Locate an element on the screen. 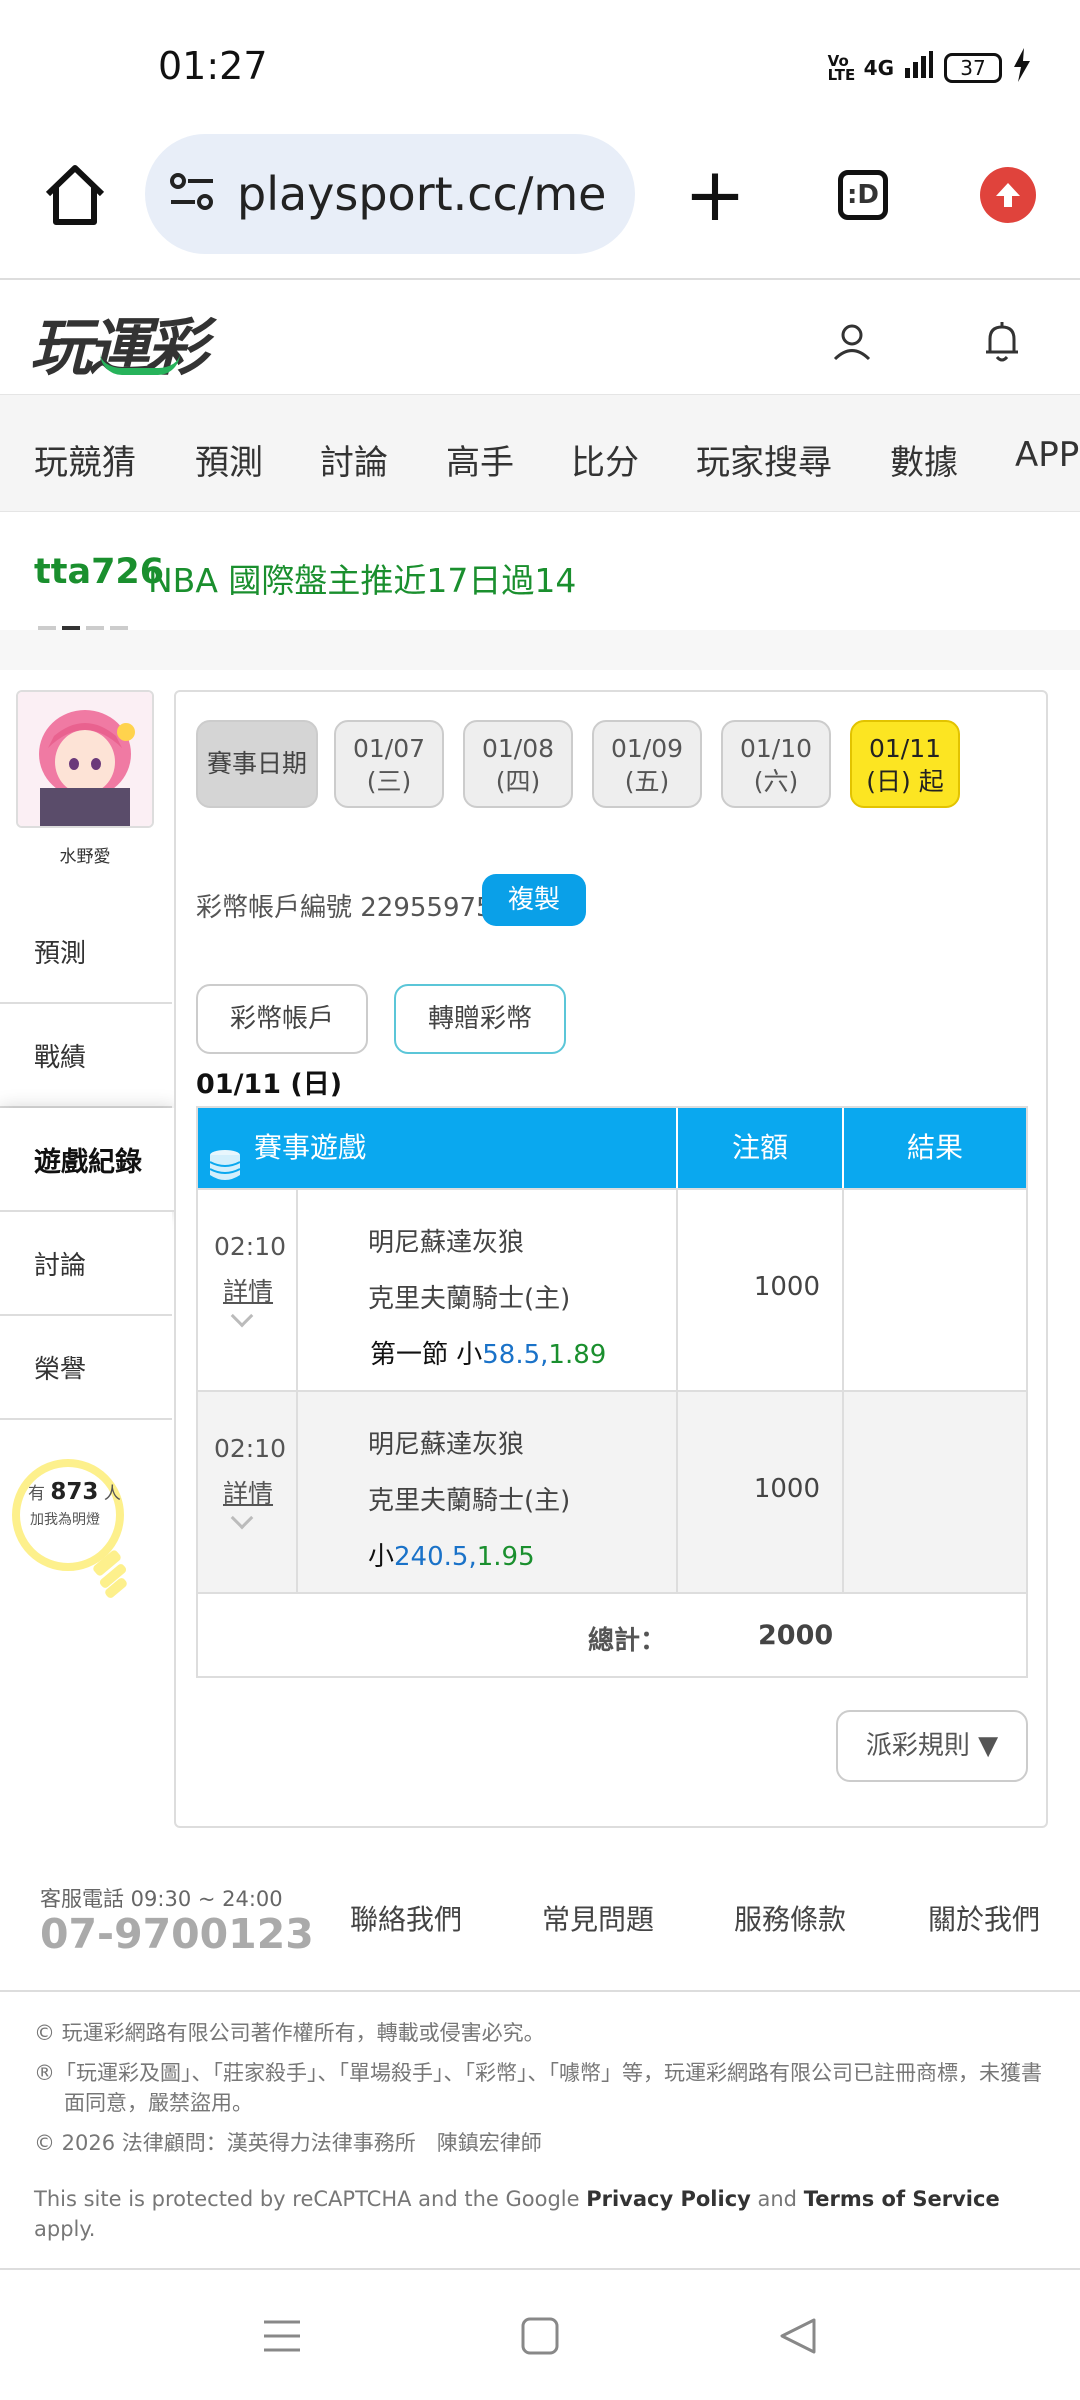 This screenshot has height=2400, width=1080. footer-link-faq: 常見問題 is located at coordinates (598, 1918).